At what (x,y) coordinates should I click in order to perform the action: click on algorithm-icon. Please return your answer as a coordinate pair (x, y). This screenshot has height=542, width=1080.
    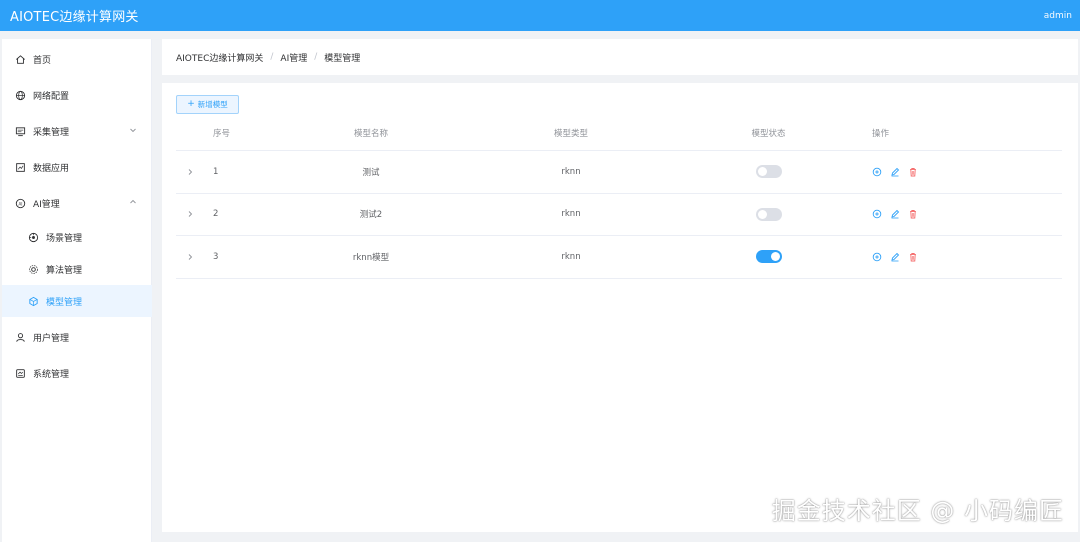
    Looking at the image, I should click on (33, 269).